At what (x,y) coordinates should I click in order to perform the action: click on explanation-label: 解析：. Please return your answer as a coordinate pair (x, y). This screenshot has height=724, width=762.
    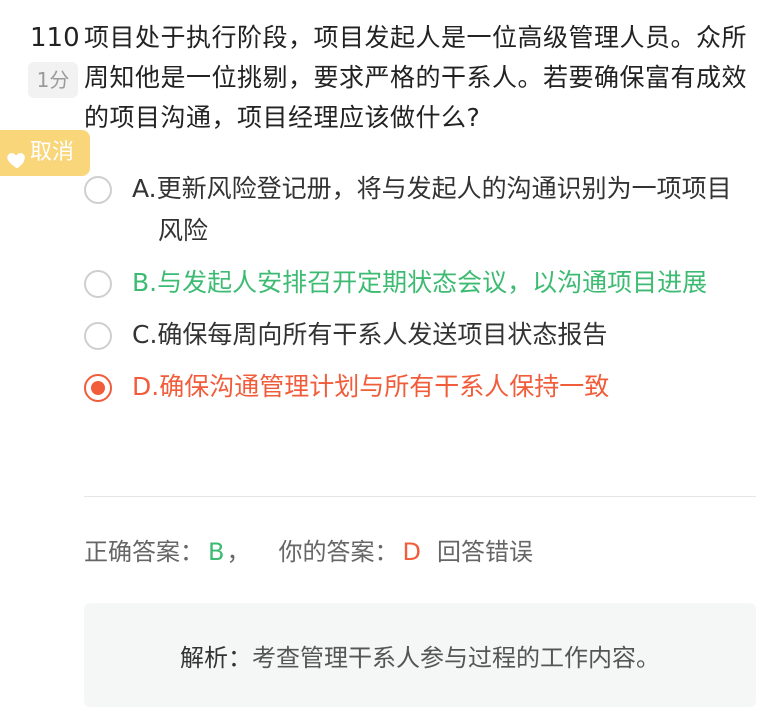
    Looking at the image, I should click on (216, 657).